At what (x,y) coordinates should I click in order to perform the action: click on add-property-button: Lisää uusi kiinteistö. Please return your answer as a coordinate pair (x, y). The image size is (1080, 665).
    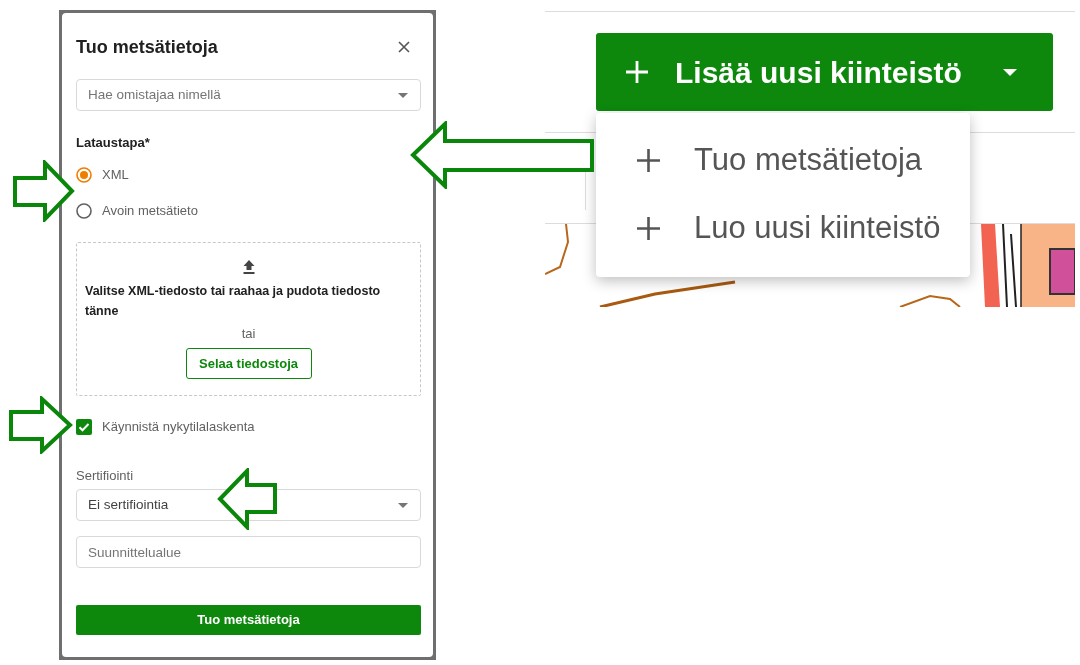
    Looking at the image, I should click on (824, 72).